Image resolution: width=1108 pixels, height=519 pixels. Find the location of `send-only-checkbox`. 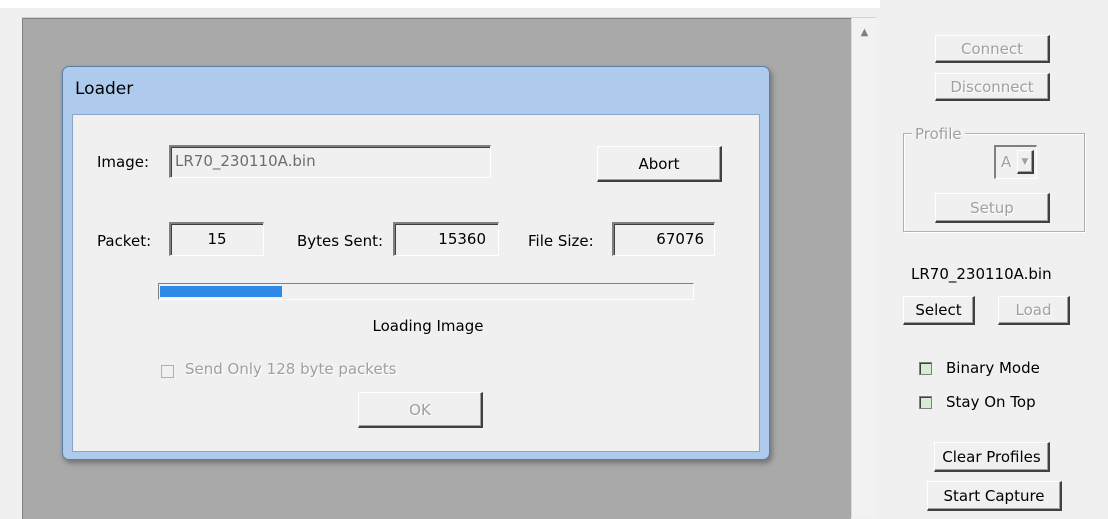

send-only-checkbox is located at coordinates (167, 371).